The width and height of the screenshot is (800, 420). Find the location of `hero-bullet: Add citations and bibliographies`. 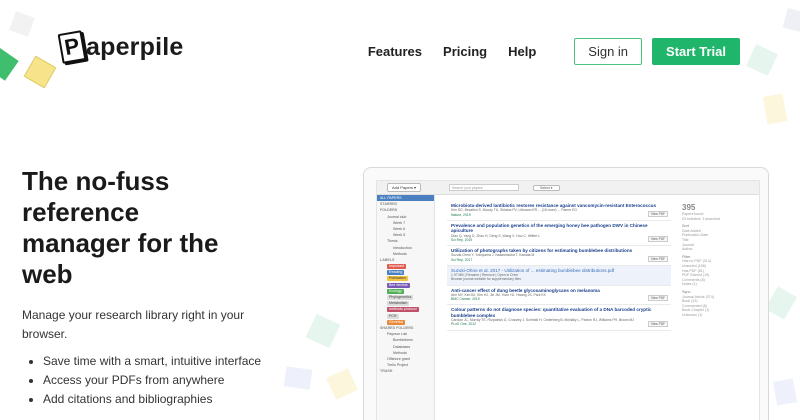

hero-bullet: Add citations and bibliographies is located at coordinates (142, 399).